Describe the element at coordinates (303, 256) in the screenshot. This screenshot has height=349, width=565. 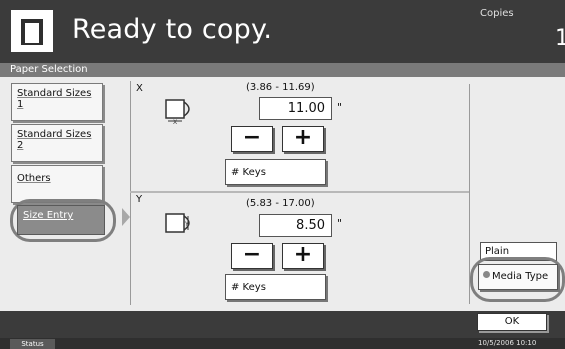
I see `y-plus-button: +` at that location.